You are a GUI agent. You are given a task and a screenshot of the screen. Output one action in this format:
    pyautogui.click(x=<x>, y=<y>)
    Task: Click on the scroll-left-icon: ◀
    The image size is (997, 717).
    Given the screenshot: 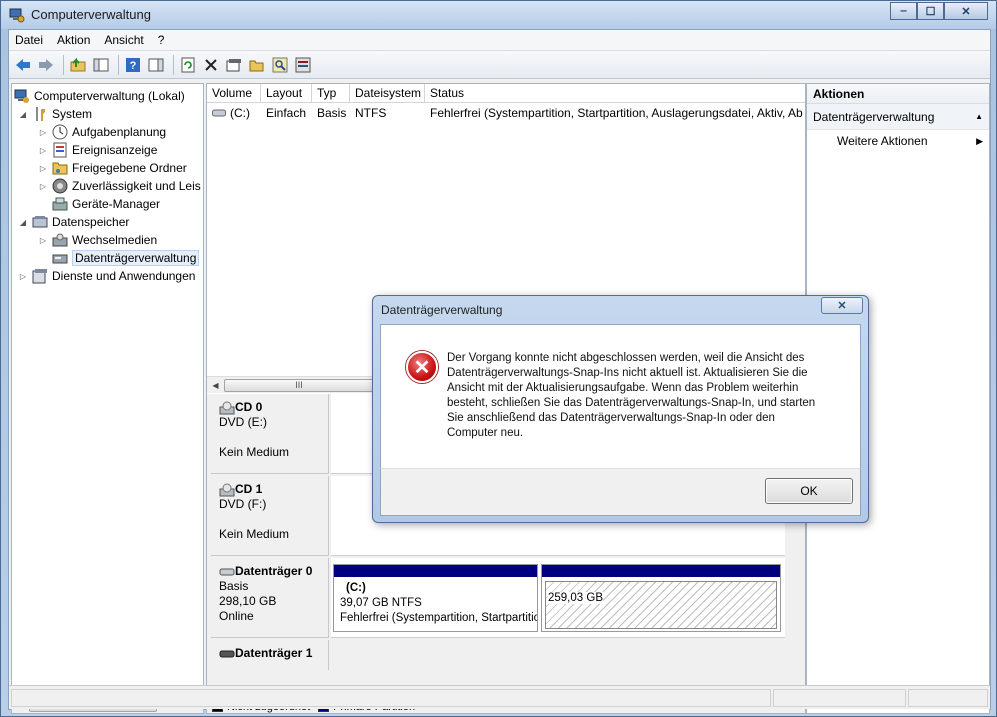 What is the action you would take?
    pyautogui.click(x=215, y=385)
    